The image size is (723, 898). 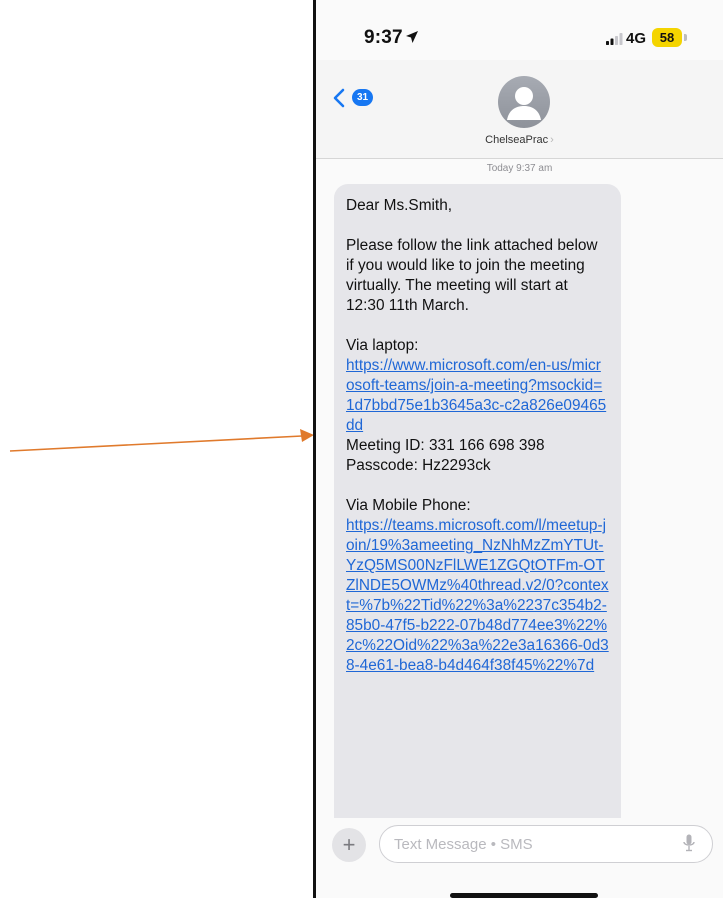 I want to click on conversation-header: 31 ChelseaPrac ›, so click(x=519, y=109).